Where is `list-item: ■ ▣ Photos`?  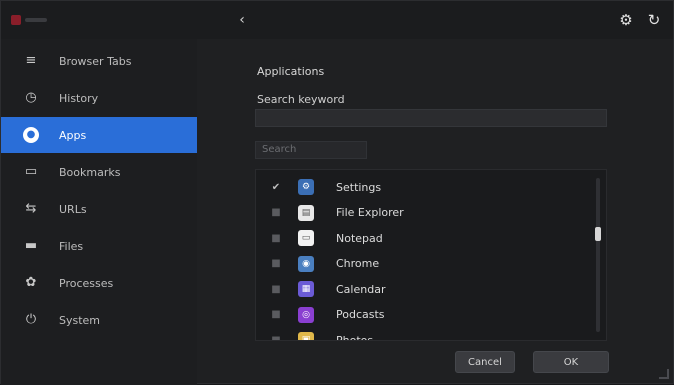
list-item: ■ ▣ Photos is located at coordinates (421, 334).